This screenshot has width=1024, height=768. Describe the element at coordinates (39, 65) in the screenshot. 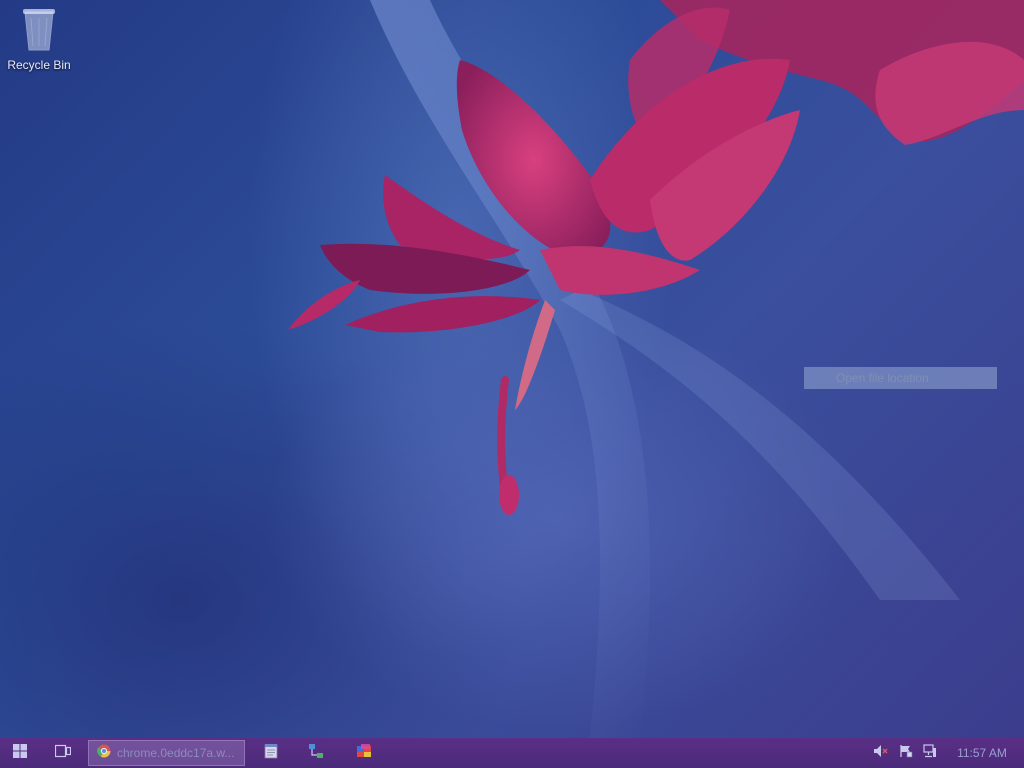

I see `recycle-bin-label: Recycle Bin` at that location.